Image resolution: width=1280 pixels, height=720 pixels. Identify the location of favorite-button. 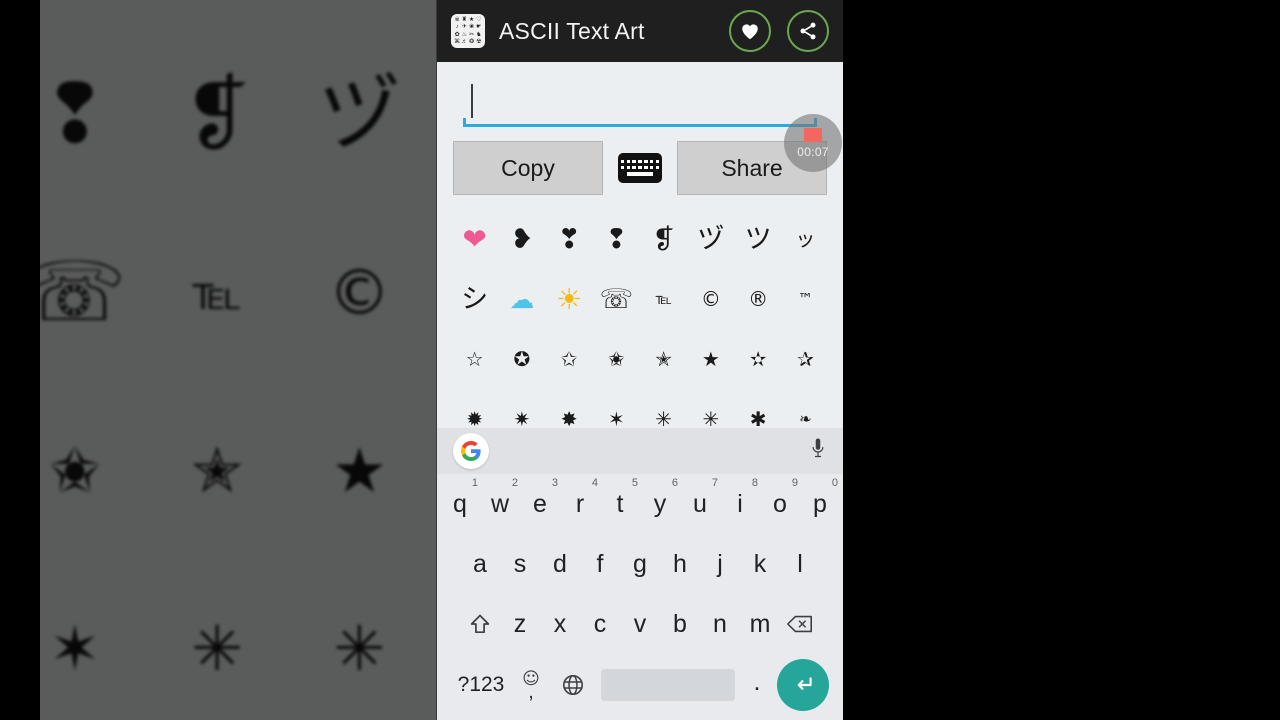
(750, 31).